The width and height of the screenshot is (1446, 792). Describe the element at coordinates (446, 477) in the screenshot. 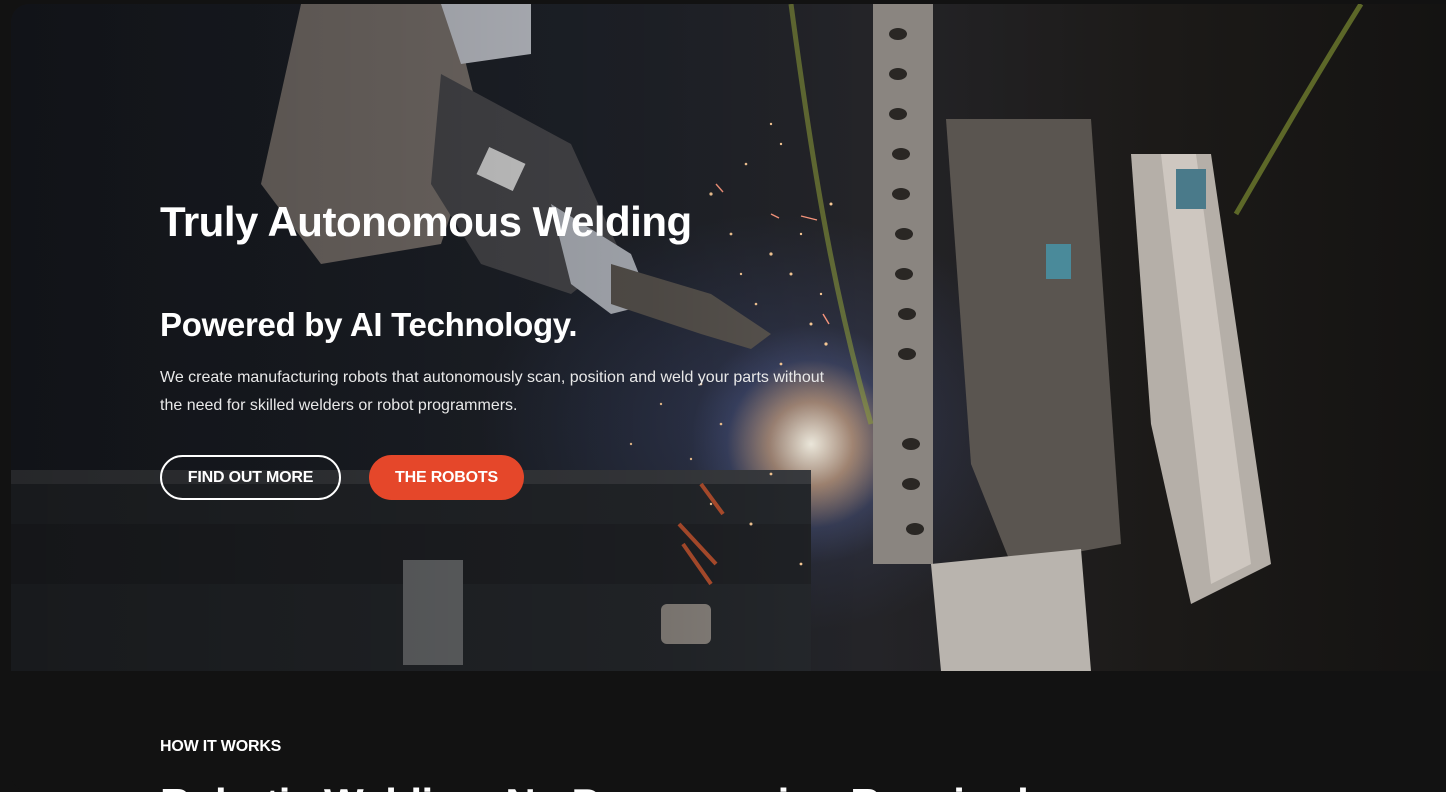

I see `the-robots-button: THE ROBOTS` at that location.